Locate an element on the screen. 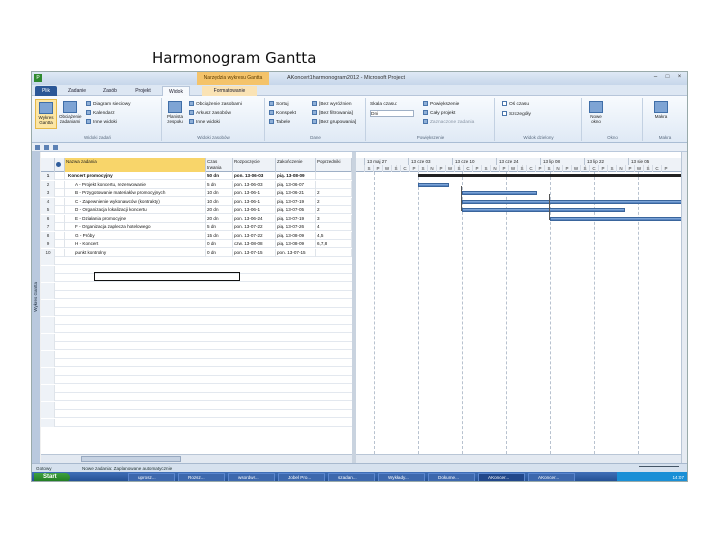  cell-pred: 3 is located at coordinates (334, 218).